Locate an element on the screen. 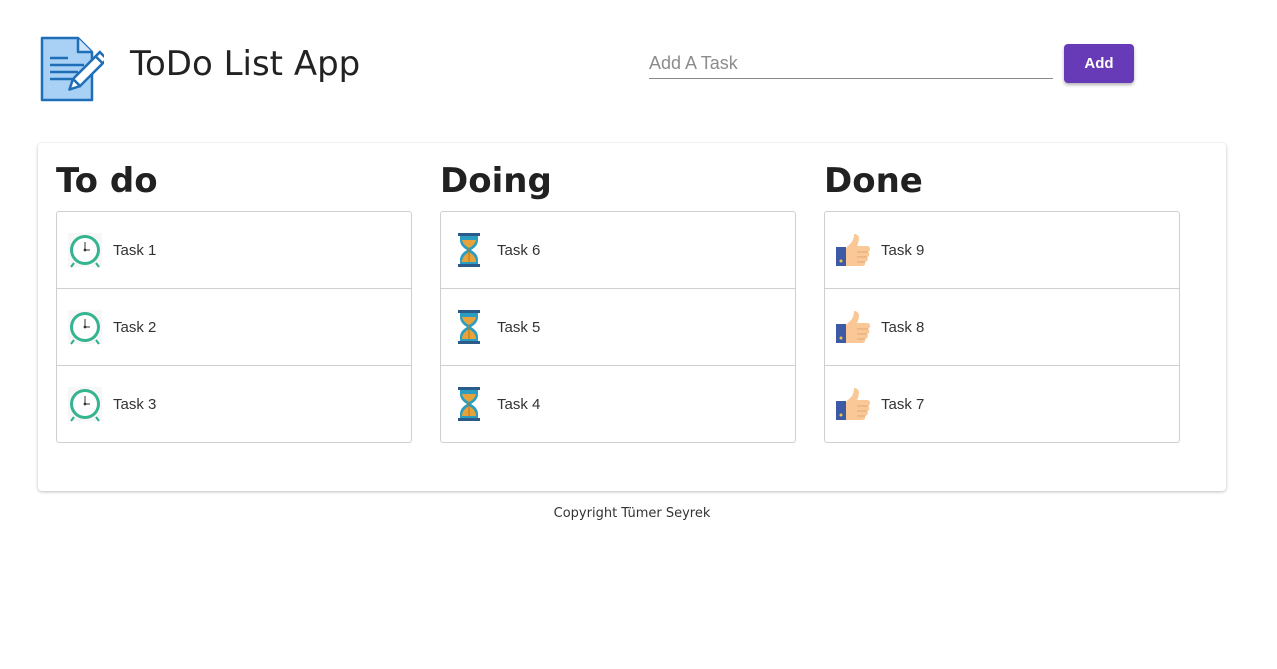  task-label: Task 8 is located at coordinates (903, 327).